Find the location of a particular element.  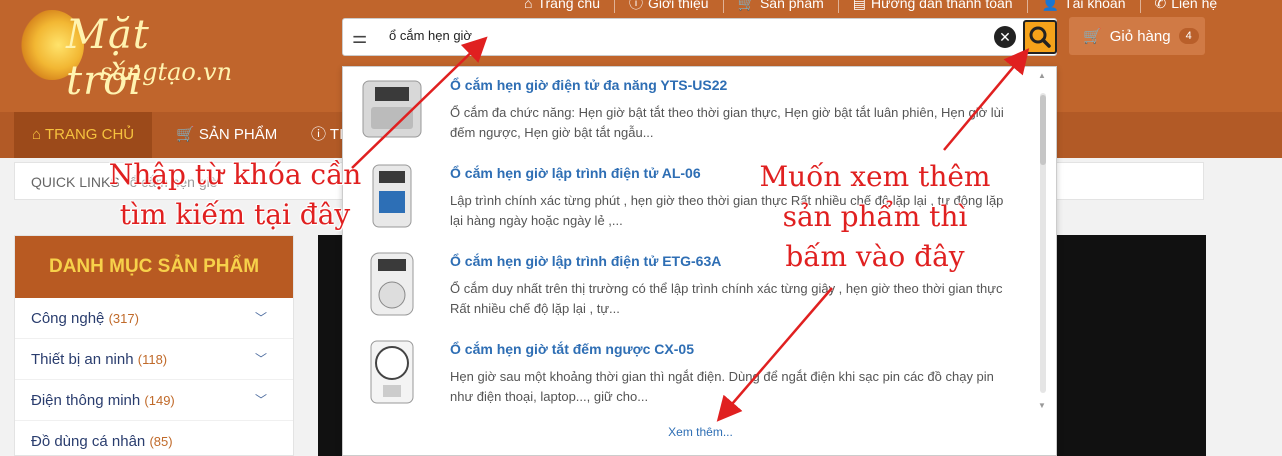

topnav-home: ⌂ Trang chủ is located at coordinates (562, 6).